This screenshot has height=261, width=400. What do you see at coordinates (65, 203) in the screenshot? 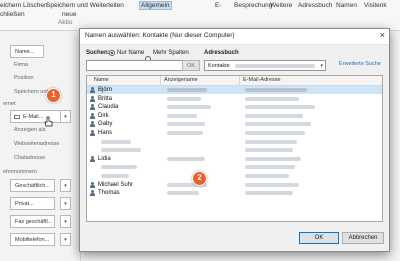
I see `home-phone-dropdown: ▾` at bounding box center [65, 203].